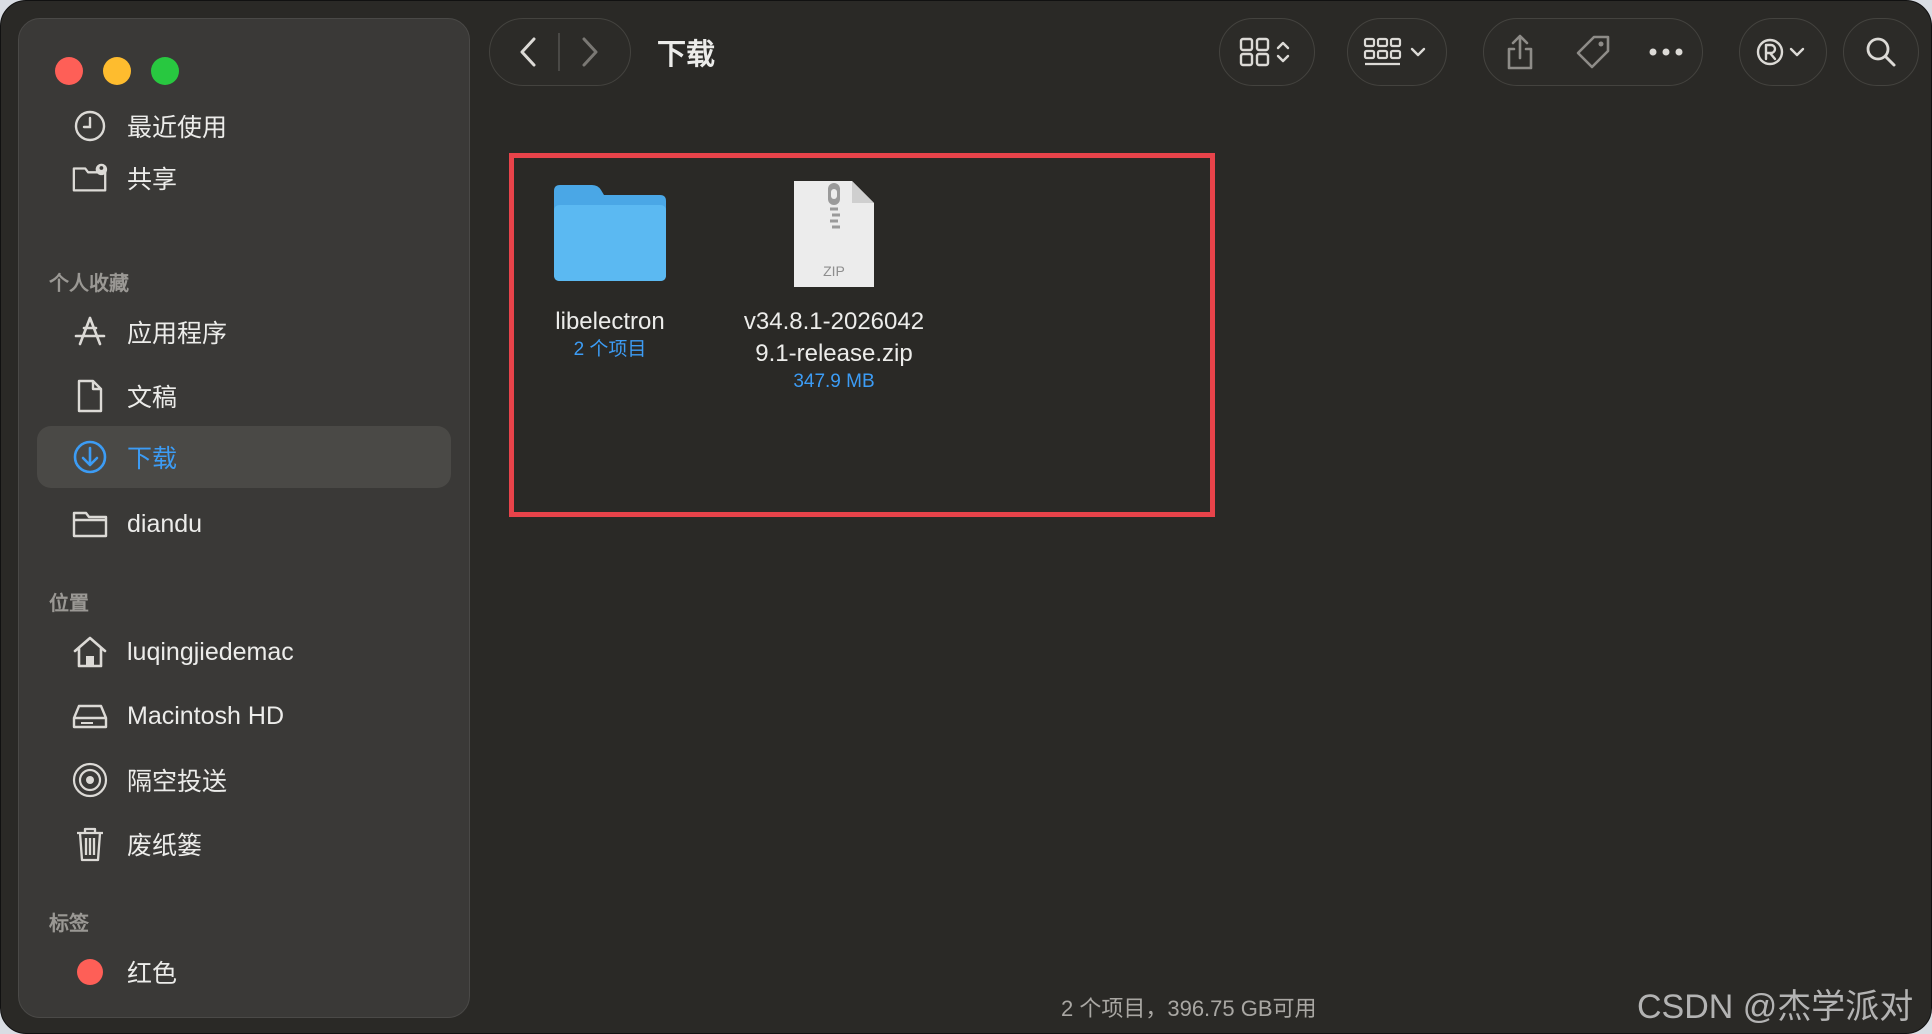  I want to click on tag-button, so click(1593, 52).